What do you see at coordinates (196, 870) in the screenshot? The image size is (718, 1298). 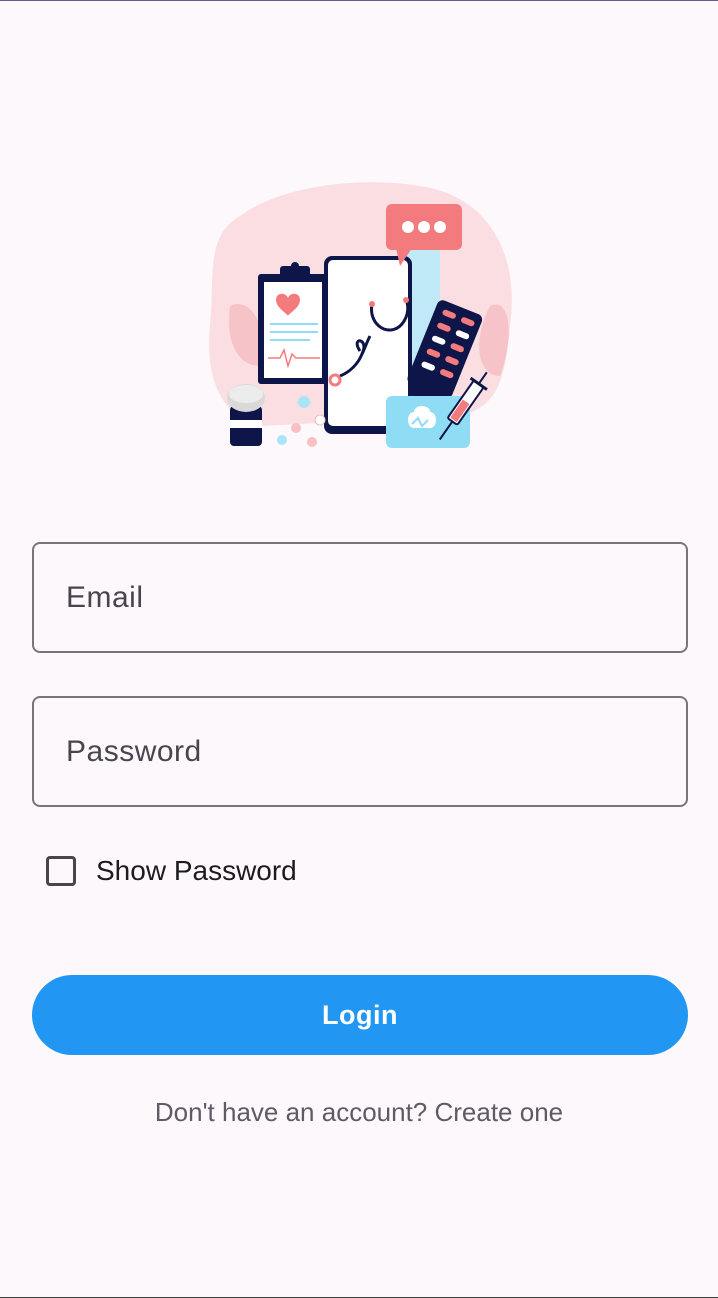 I see `show-password-label: Show Password` at bounding box center [196, 870].